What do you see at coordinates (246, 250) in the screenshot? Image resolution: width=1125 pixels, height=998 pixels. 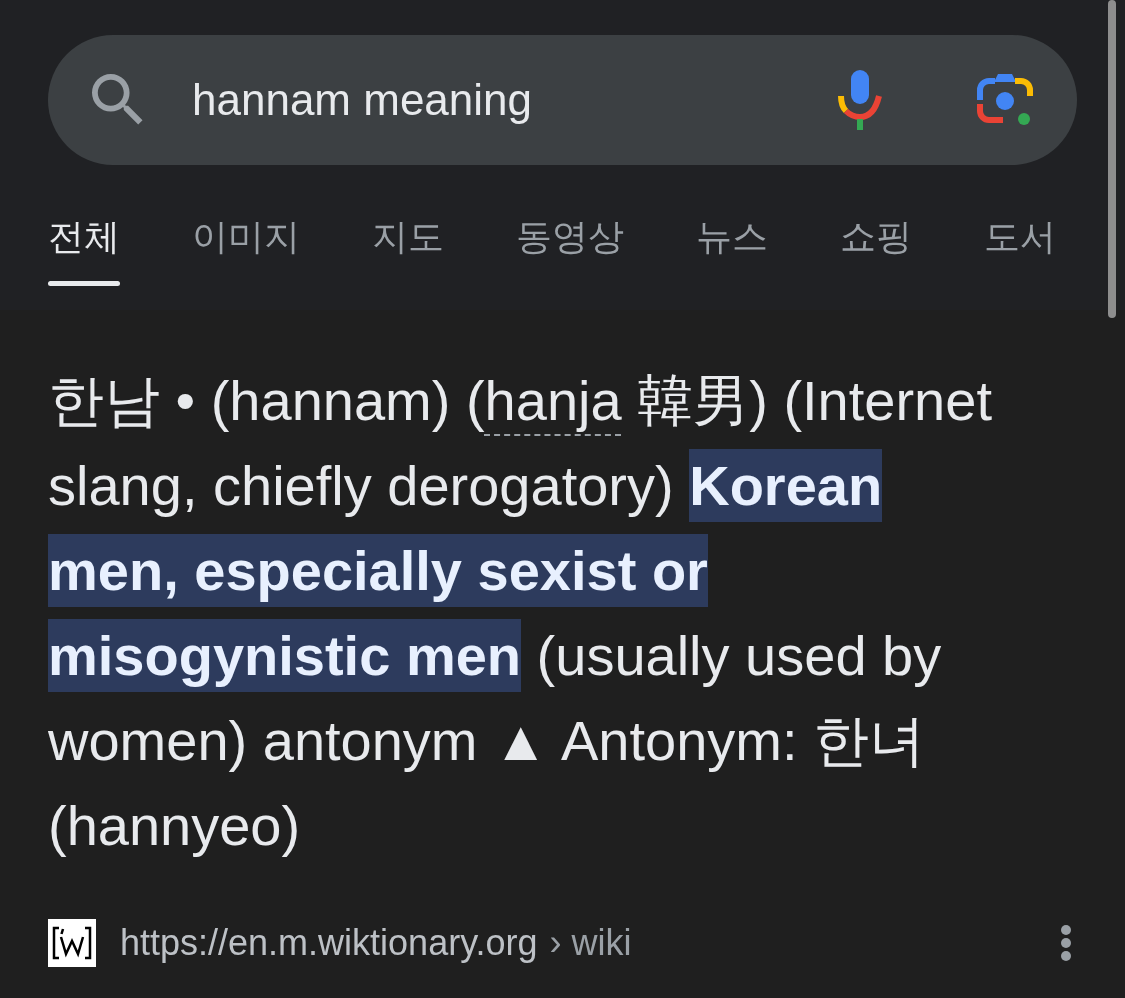 I see `search-tab: 이미지` at bounding box center [246, 250].